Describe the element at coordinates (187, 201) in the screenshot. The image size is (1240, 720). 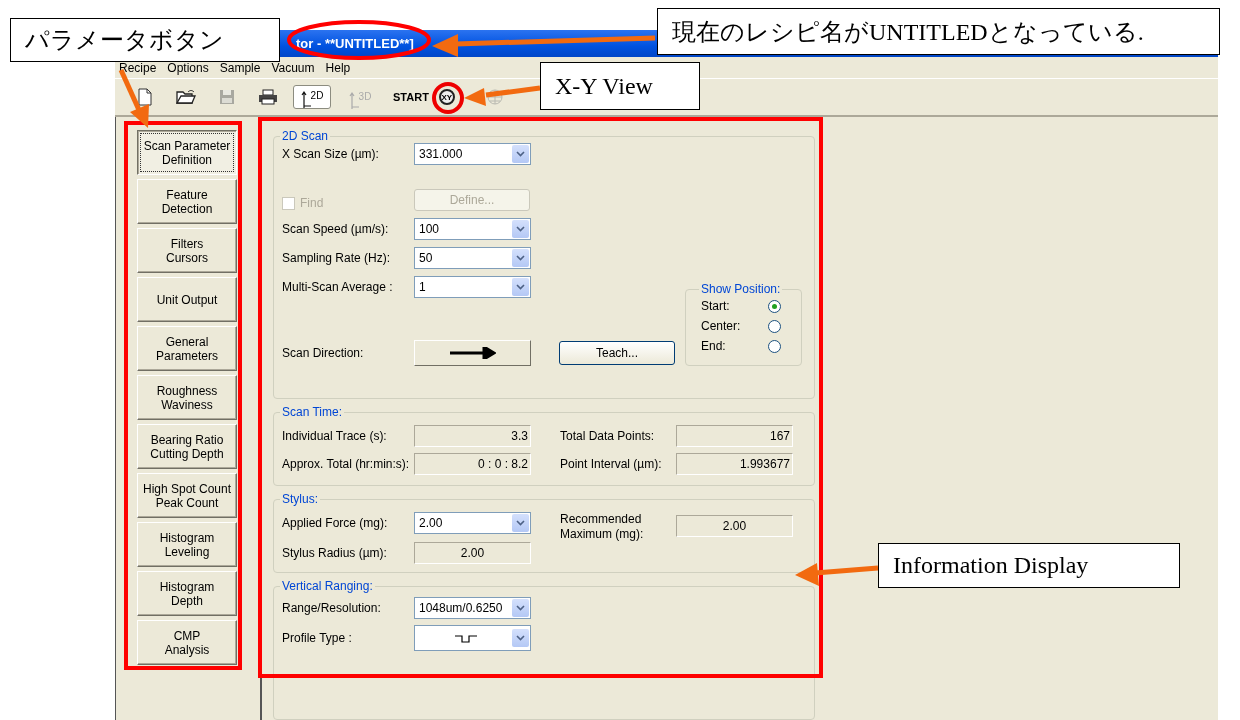
I see `parameter-button: Feature Detection` at that location.